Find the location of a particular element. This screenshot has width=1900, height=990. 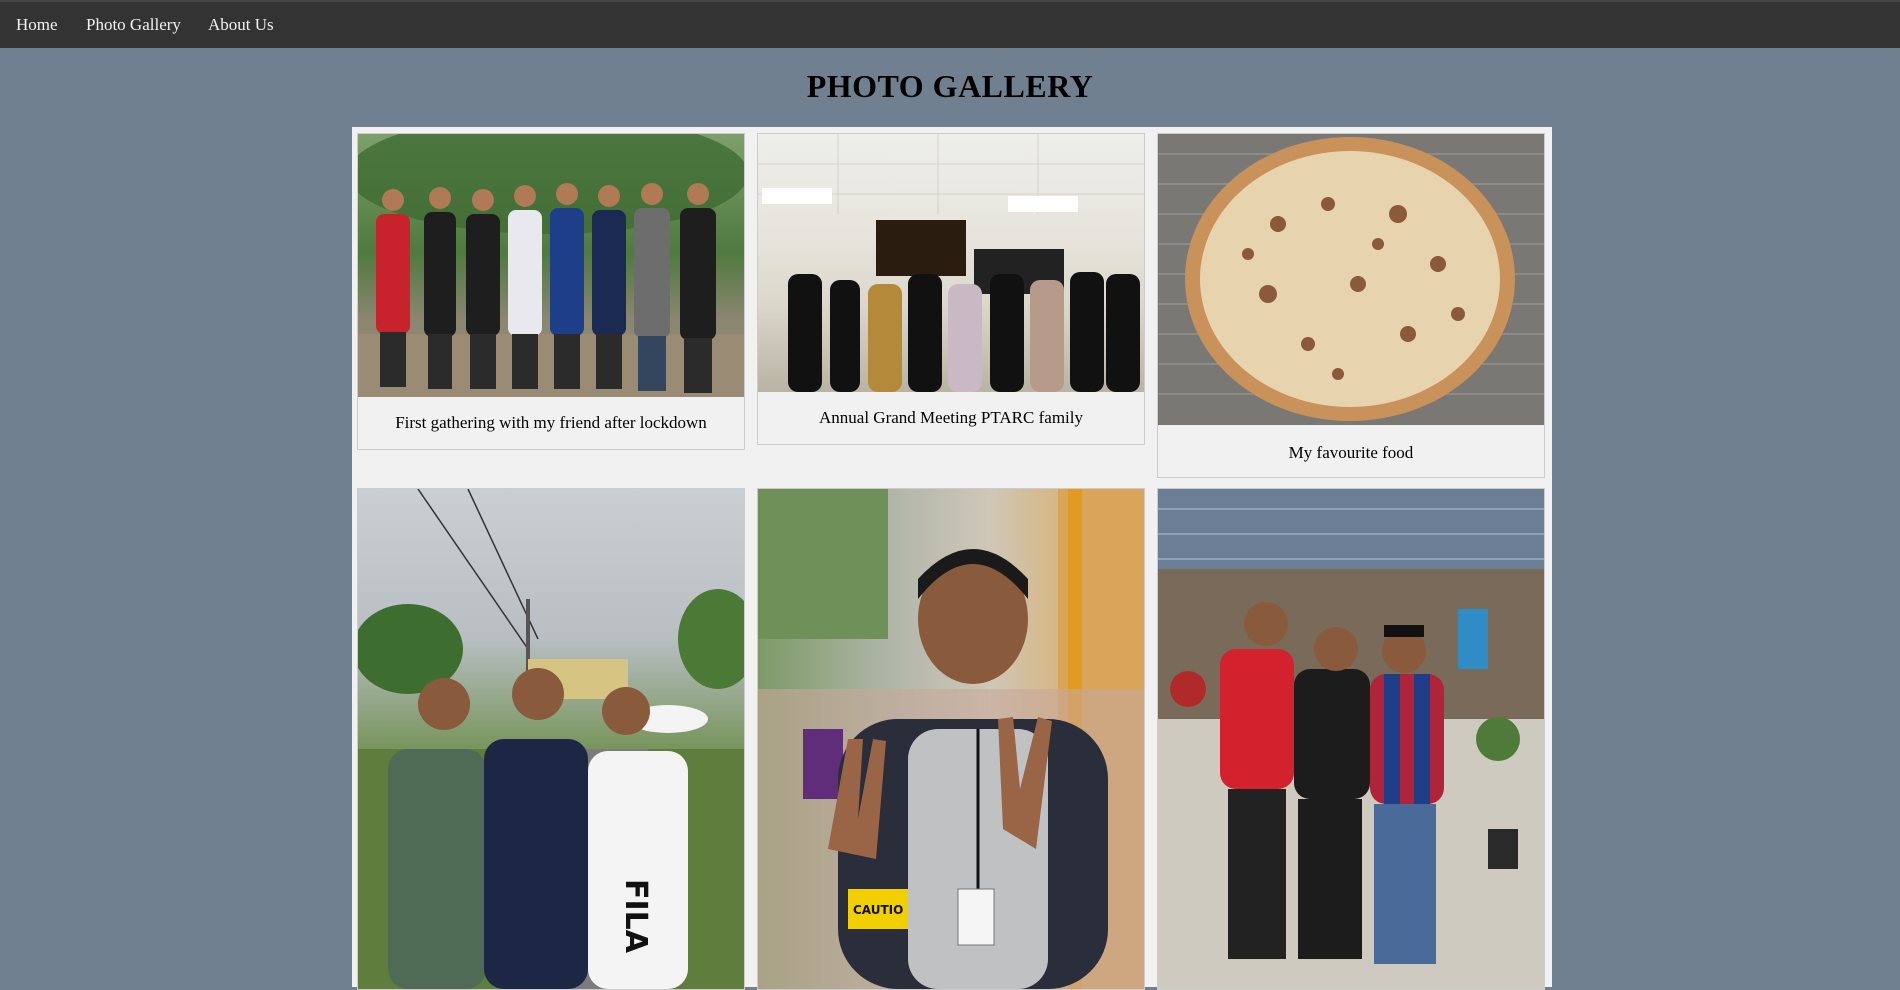

porch-friends-figures is located at coordinates (1351, 739).